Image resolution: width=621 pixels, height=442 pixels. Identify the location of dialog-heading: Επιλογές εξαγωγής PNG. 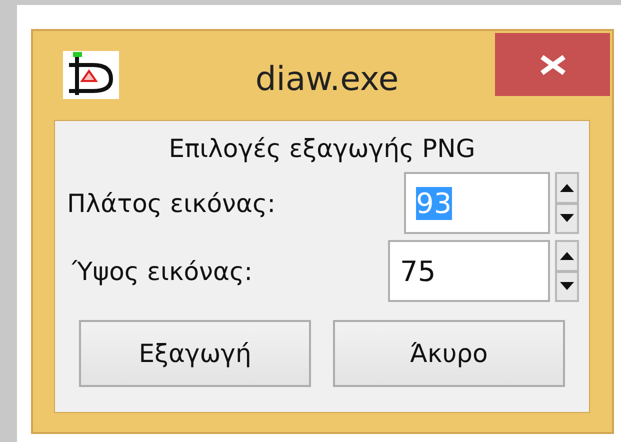
(322, 149).